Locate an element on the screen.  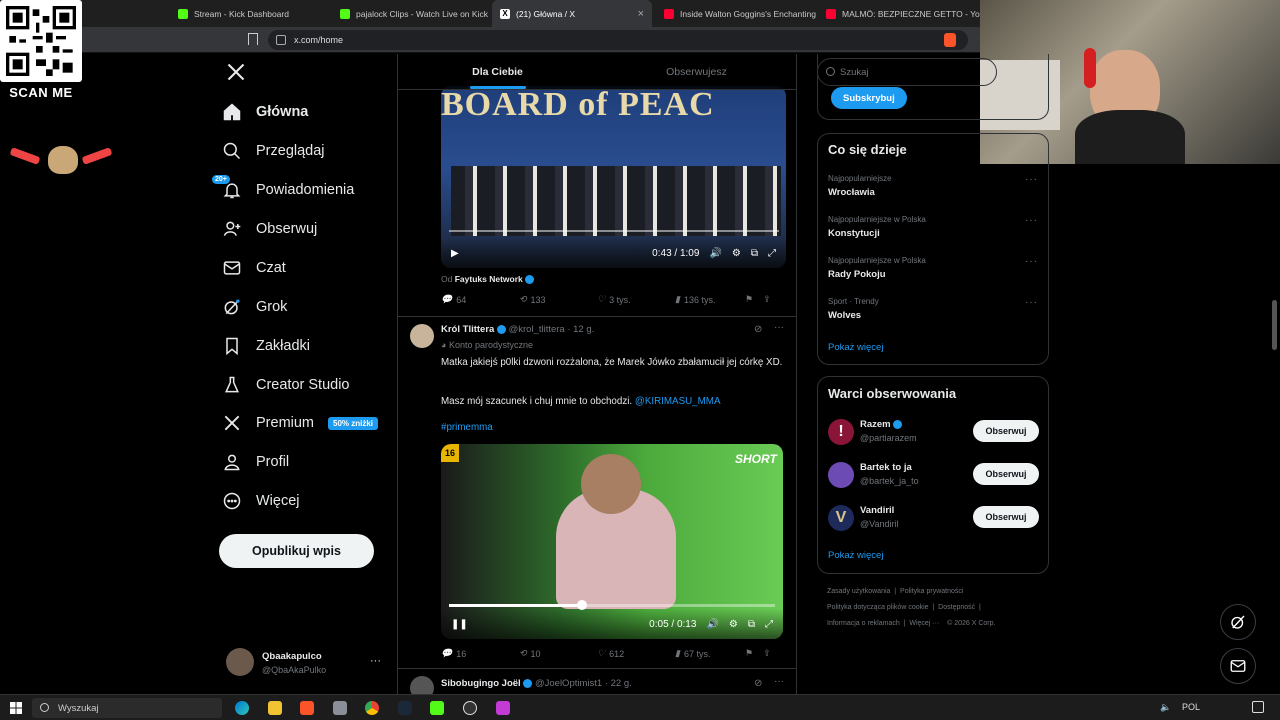
author-handle: @JoelOptimist1 is located at coordinates (568, 683).